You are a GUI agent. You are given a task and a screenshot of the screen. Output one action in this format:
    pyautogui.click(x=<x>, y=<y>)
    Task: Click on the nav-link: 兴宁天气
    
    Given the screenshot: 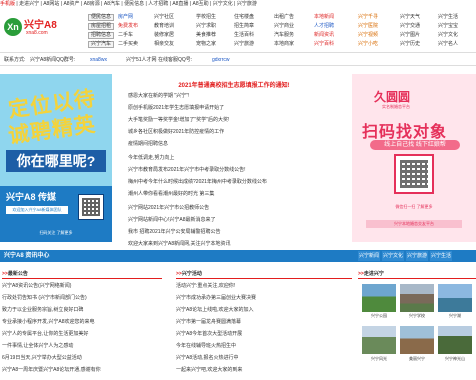 What is the action you would take?
    pyautogui.click(x=410, y=17)
    